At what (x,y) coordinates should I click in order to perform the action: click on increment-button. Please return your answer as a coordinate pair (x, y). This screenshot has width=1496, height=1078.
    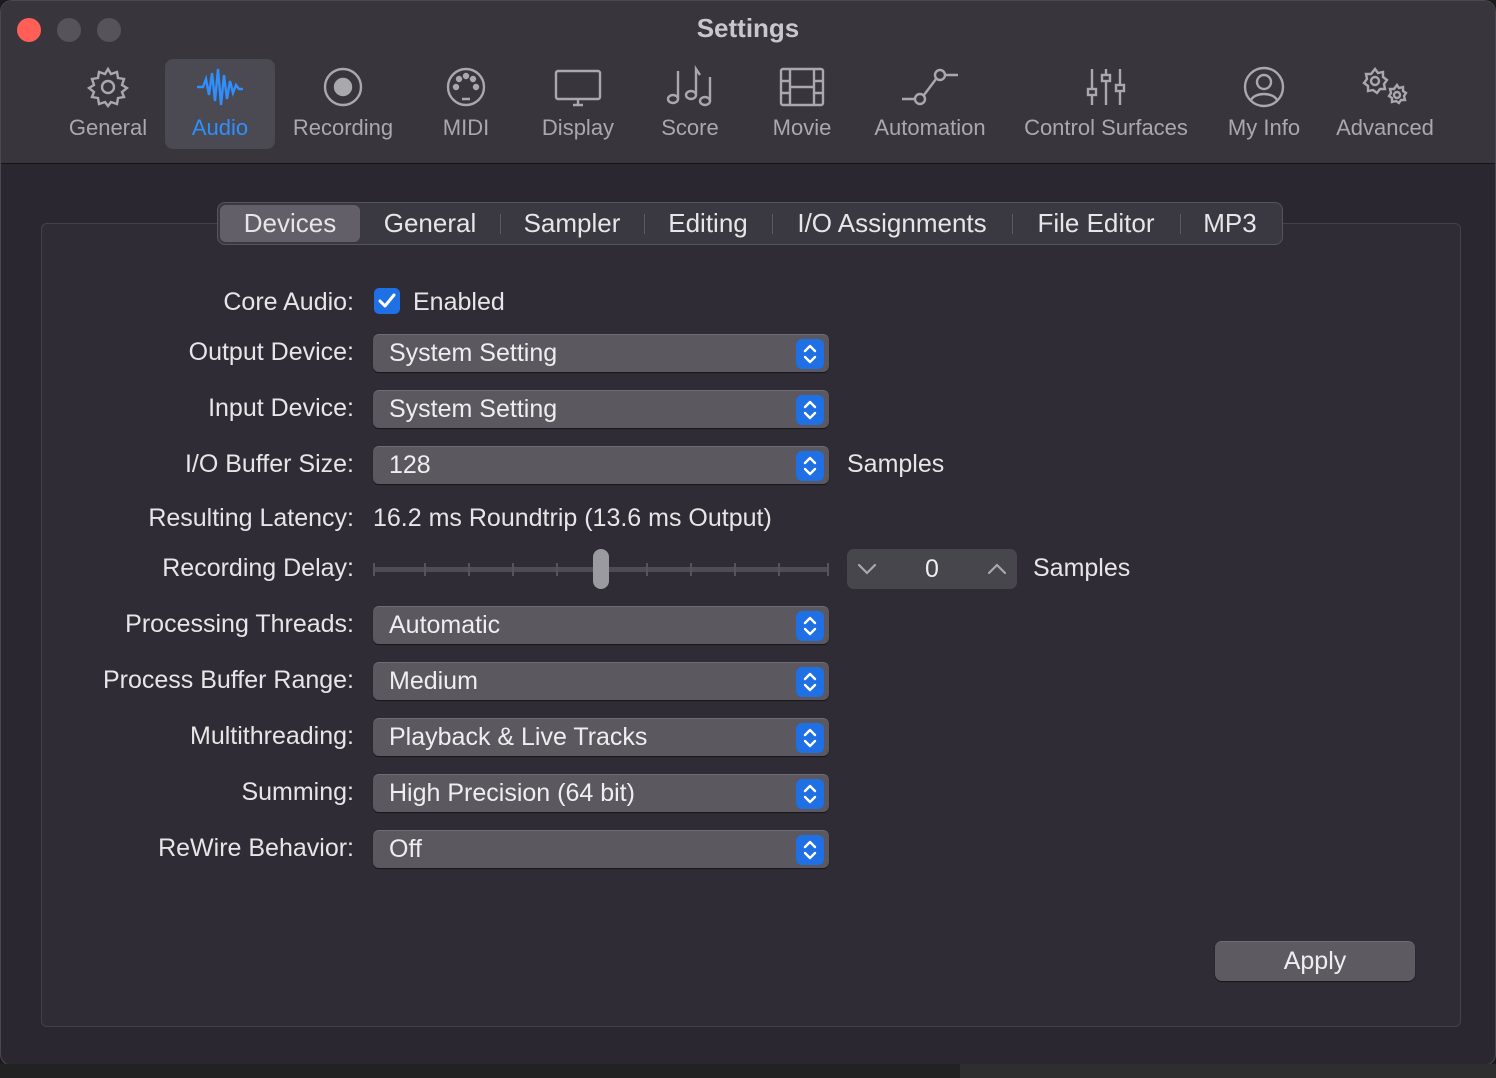
    Looking at the image, I should click on (997, 569).